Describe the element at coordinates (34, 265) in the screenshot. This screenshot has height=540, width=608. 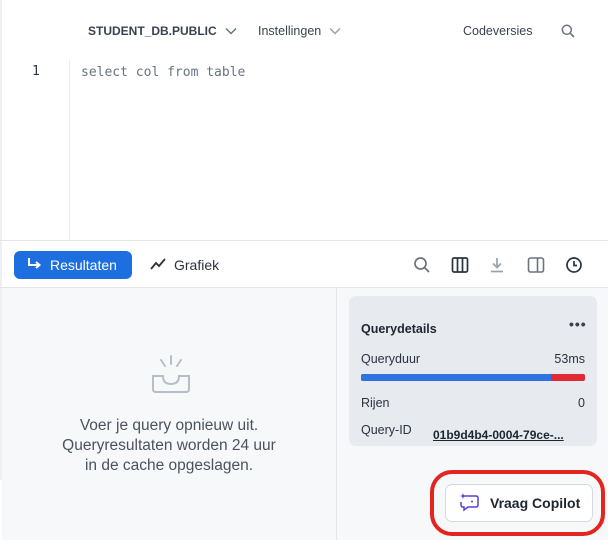
I see `return-arrow-icon` at that location.